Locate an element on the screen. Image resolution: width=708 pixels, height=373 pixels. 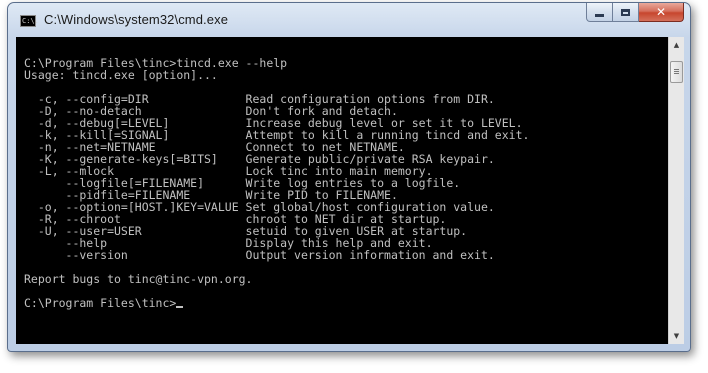
caption-buttons: ✕ is located at coordinates (635, 13).